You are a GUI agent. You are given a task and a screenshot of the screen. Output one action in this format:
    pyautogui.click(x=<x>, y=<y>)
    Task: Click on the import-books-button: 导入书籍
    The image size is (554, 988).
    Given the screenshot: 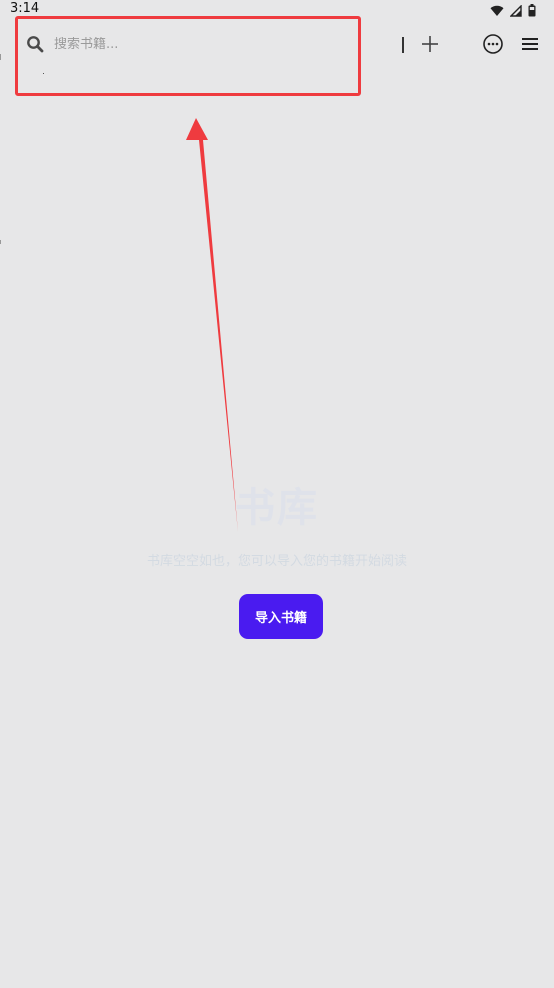 What is the action you would take?
    pyautogui.click(x=281, y=616)
    